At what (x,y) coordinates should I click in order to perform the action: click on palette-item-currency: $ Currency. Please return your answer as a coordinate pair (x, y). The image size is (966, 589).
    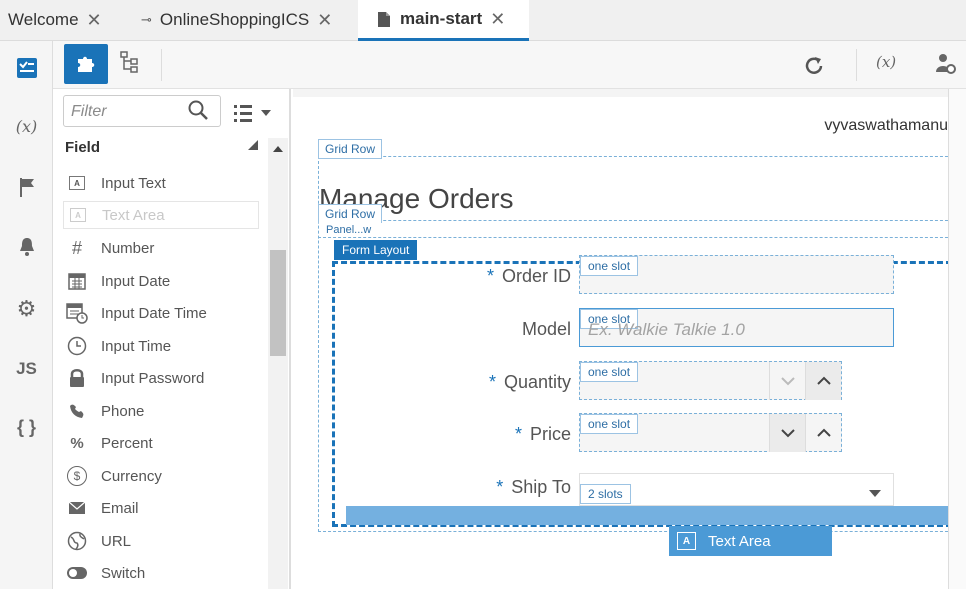
    Looking at the image, I should click on (161, 476).